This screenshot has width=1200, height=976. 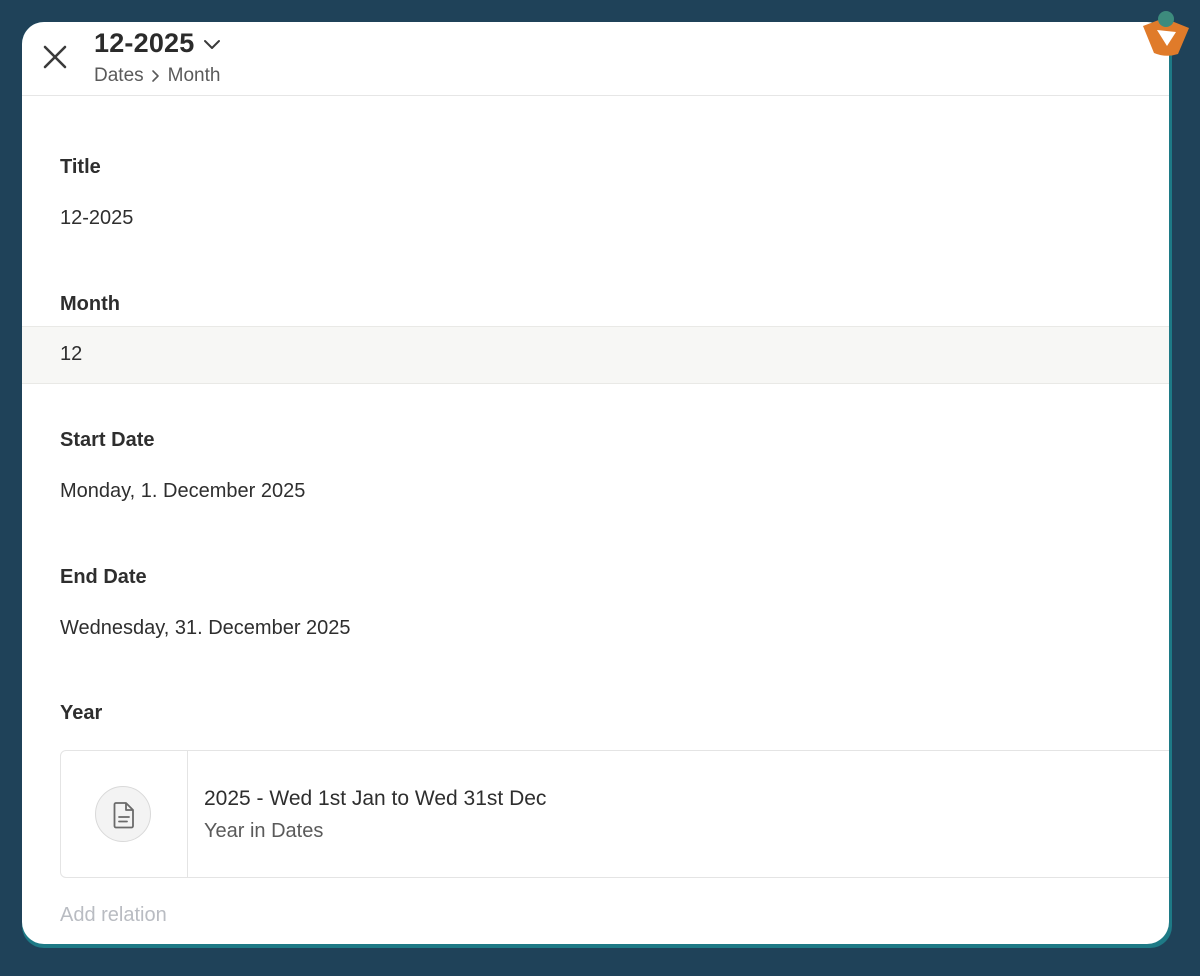 What do you see at coordinates (205, 628) in the screenshot?
I see `end-date-field-value: Wednesday, 31. December 2025` at bounding box center [205, 628].